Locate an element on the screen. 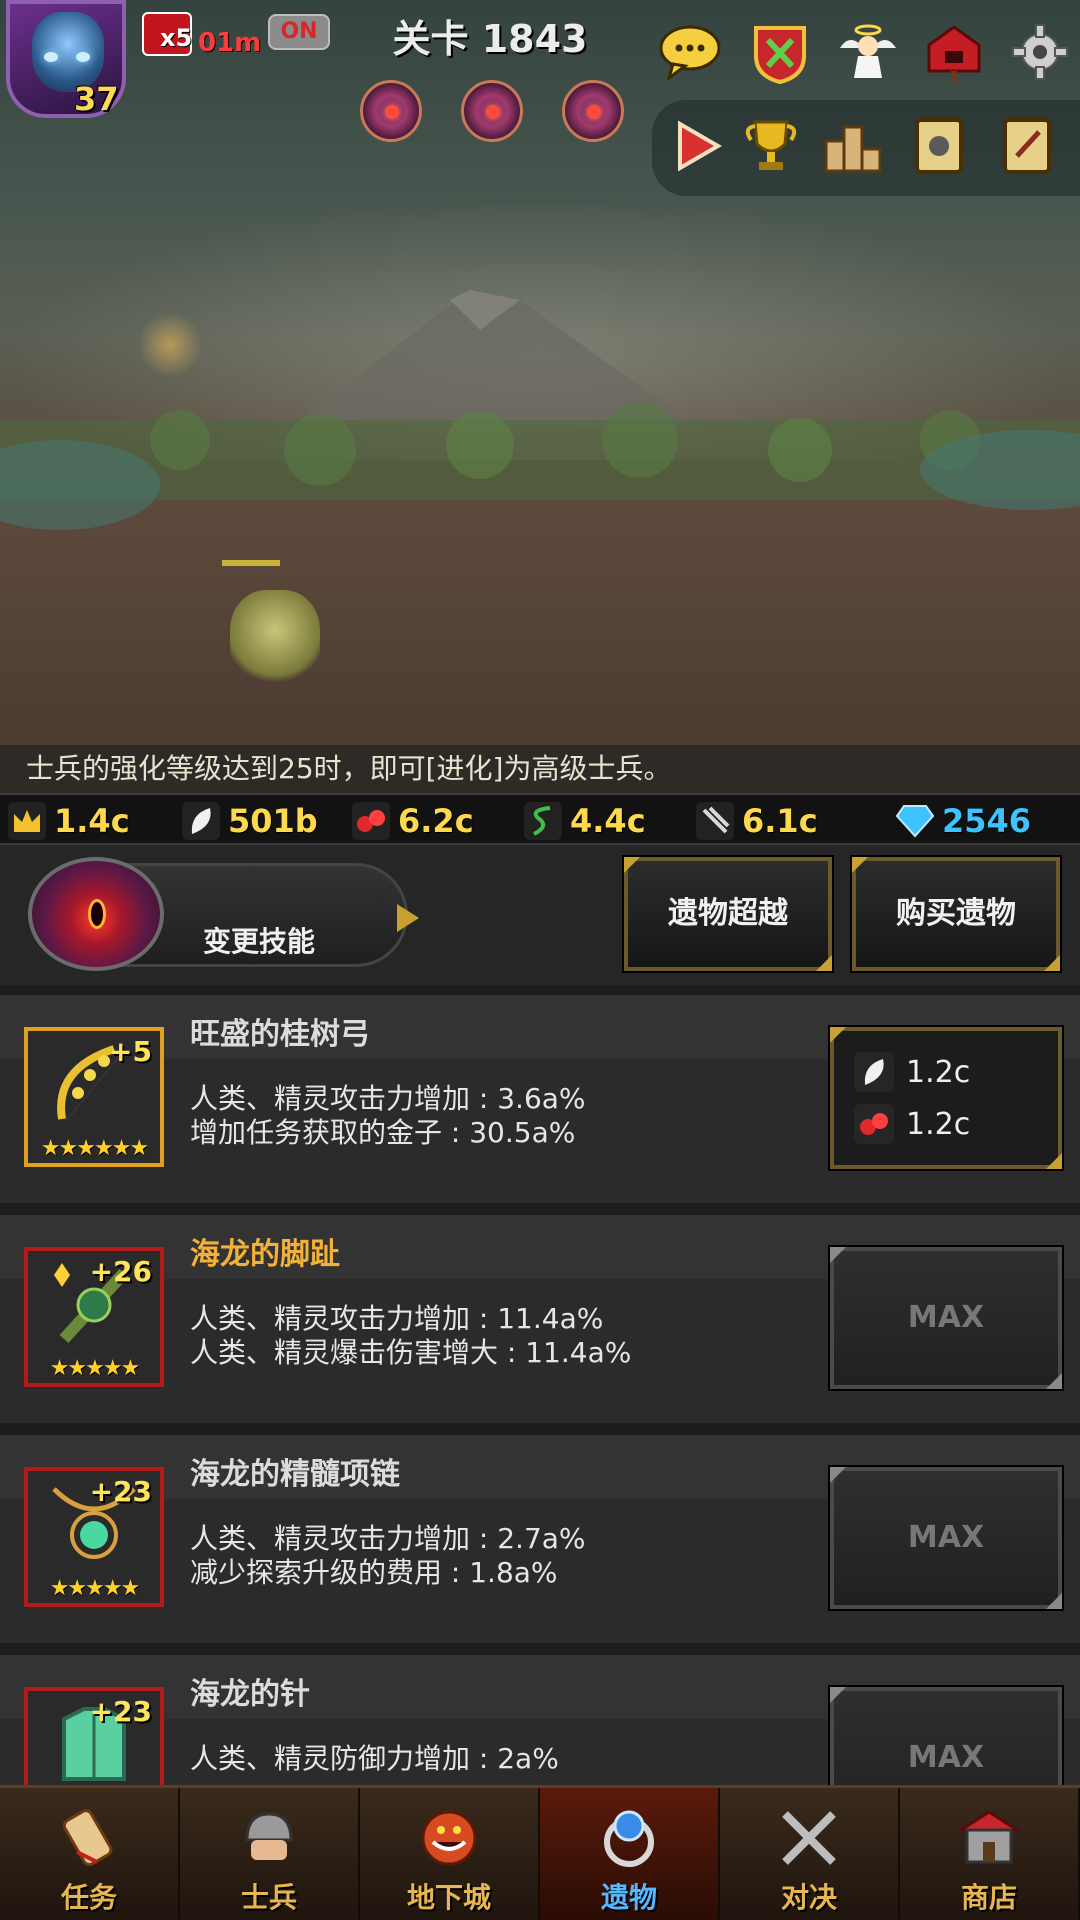 Image resolution: width=1080 pixels, height=1920 pixels. skill-orb-pupil is located at coordinates (97, 914).